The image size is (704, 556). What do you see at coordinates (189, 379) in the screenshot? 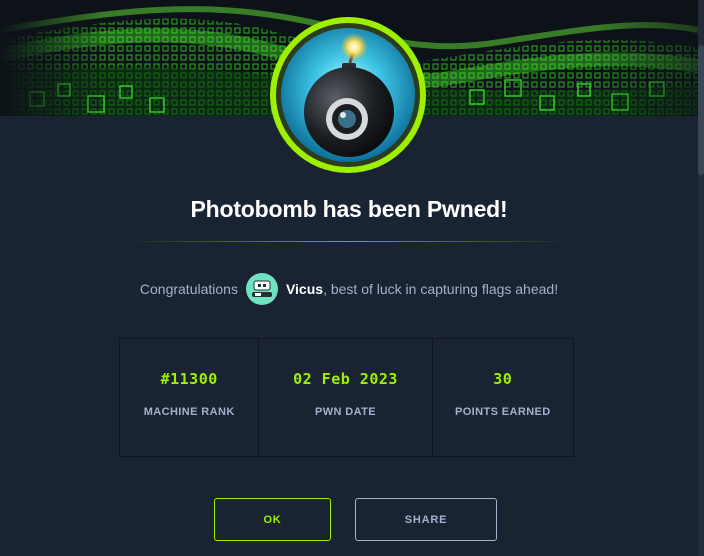
I see `stat-value: #11300` at bounding box center [189, 379].